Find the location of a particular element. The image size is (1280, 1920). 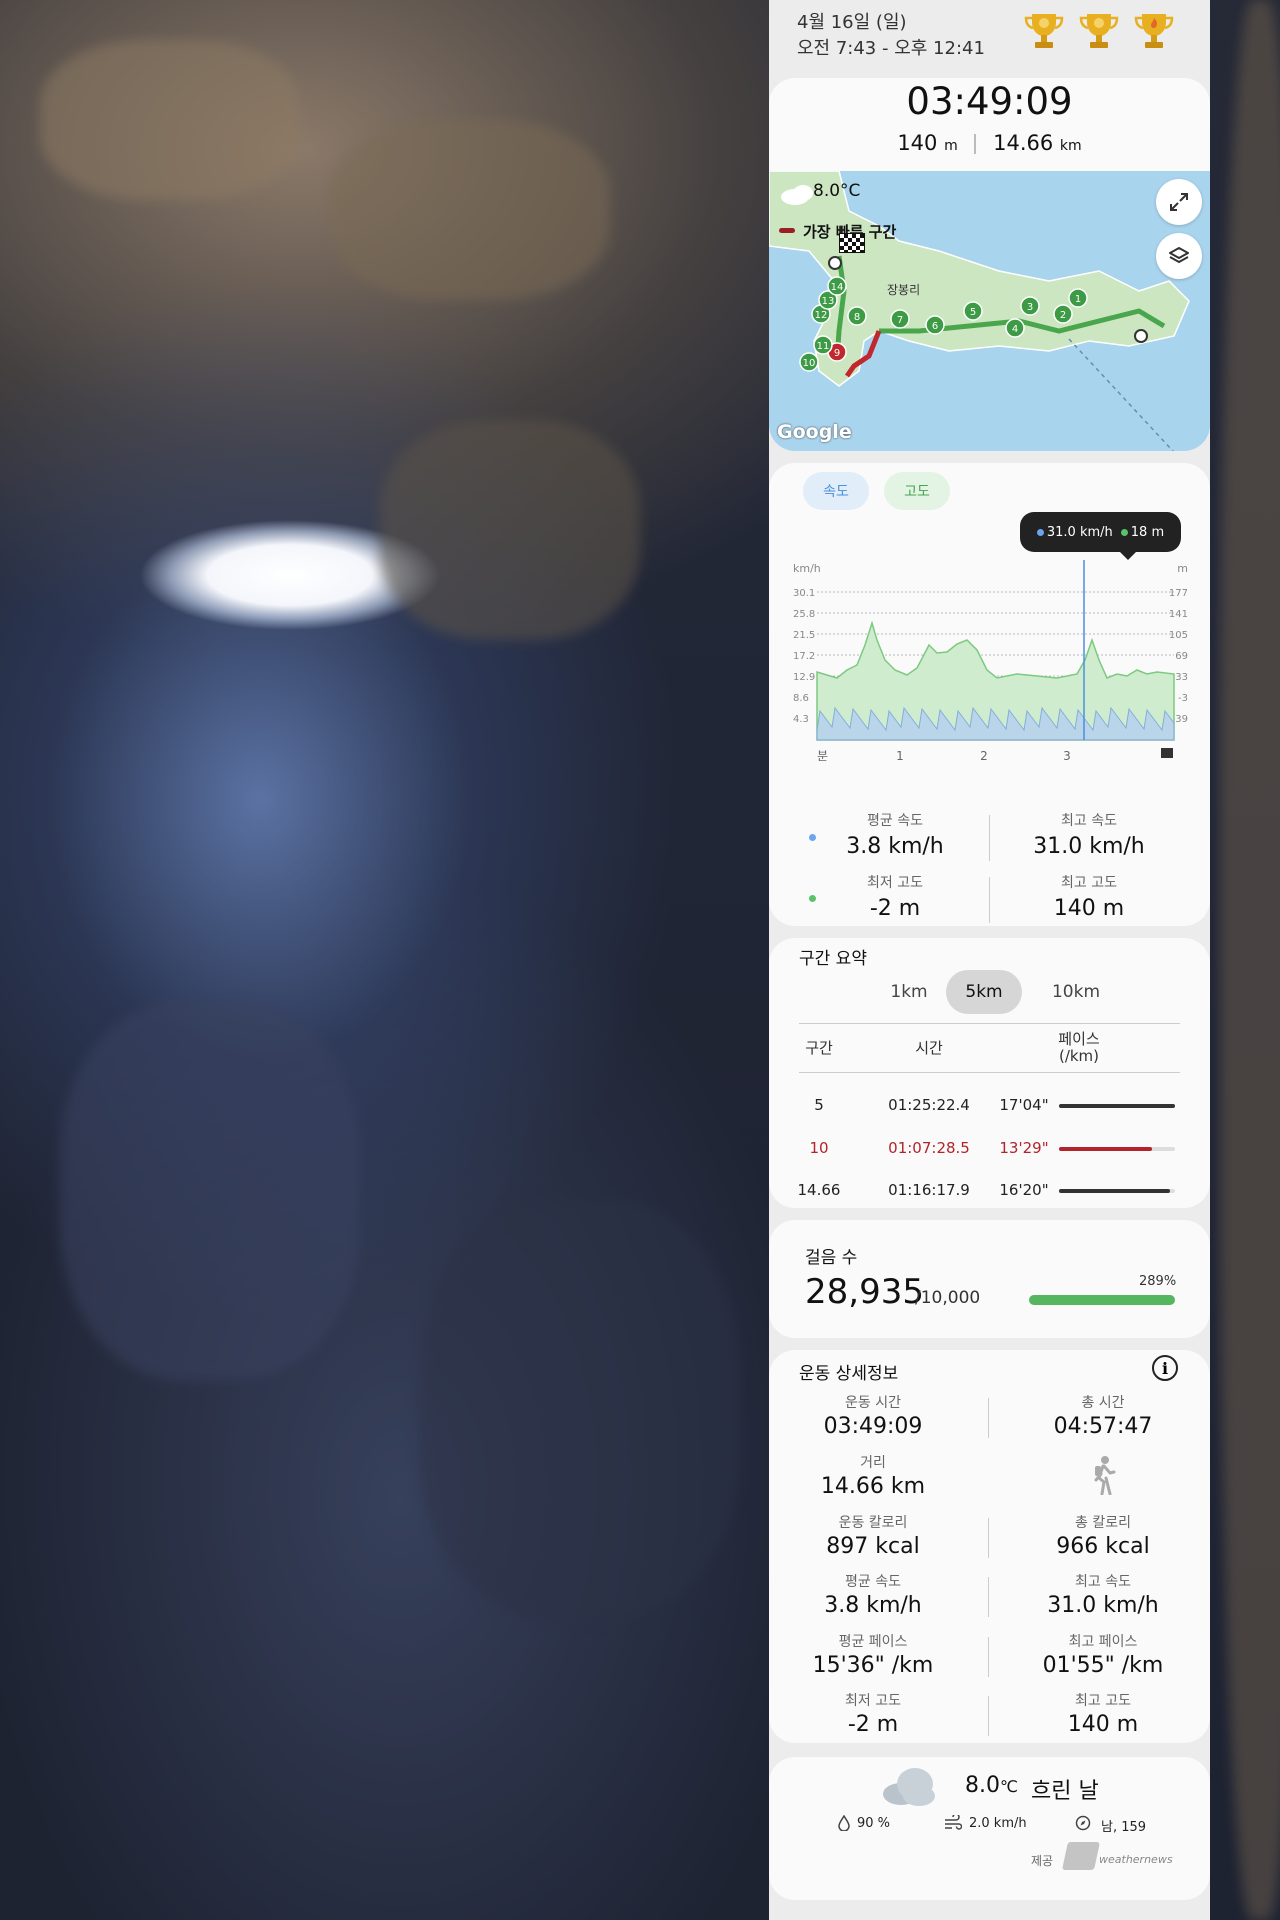

route-marker-label: 3 is located at coordinates (1030, 307).